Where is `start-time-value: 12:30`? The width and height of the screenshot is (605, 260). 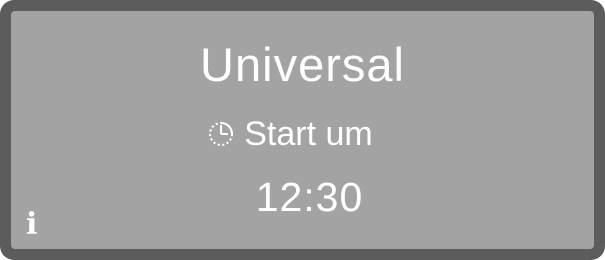
start-time-value: 12:30 is located at coordinates (309, 197).